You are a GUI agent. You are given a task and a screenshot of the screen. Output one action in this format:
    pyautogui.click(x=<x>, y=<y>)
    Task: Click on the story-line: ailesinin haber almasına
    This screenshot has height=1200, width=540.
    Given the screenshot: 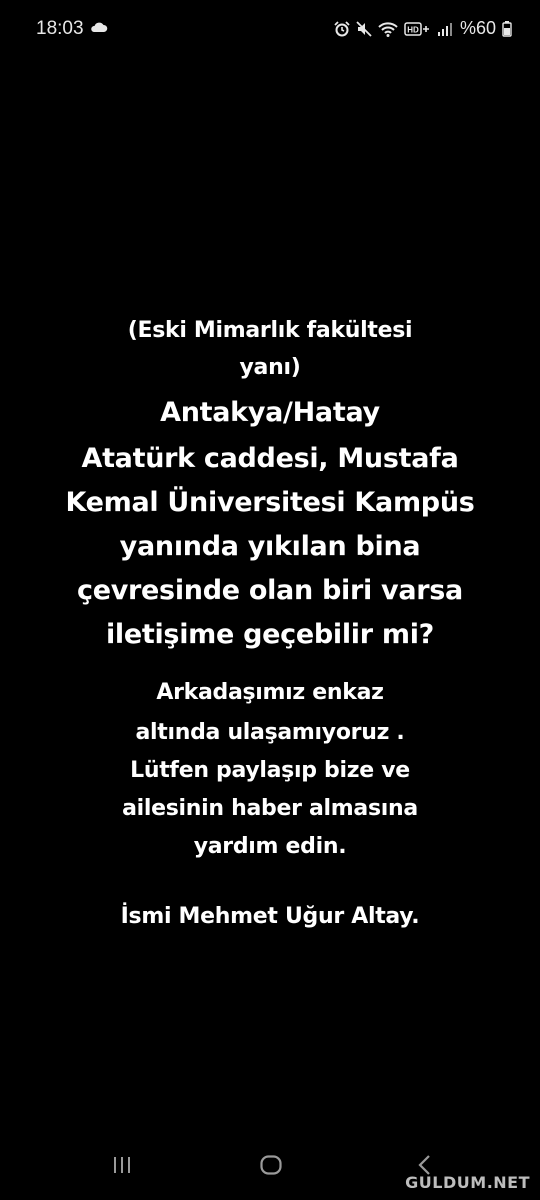 What is the action you would take?
    pyautogui.click(x=270, y=808)
    